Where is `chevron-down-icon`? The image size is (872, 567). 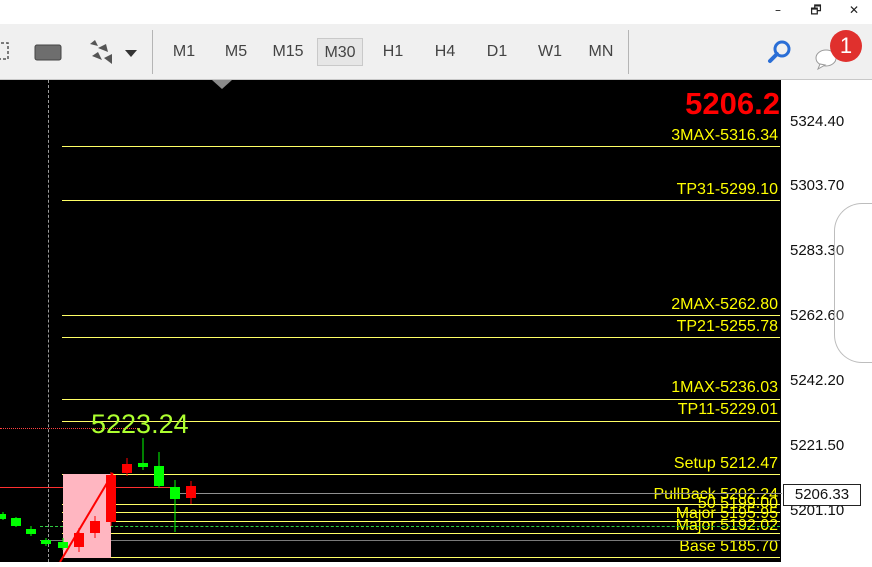
chevron-down-icon is located at coordinates (131, 52).